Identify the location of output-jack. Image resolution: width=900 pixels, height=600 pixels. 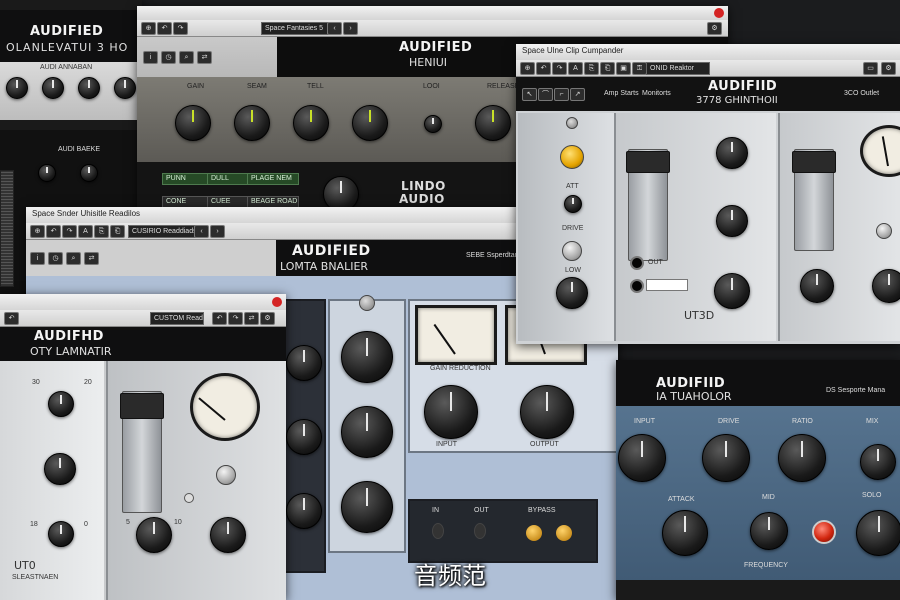
(637, 286).